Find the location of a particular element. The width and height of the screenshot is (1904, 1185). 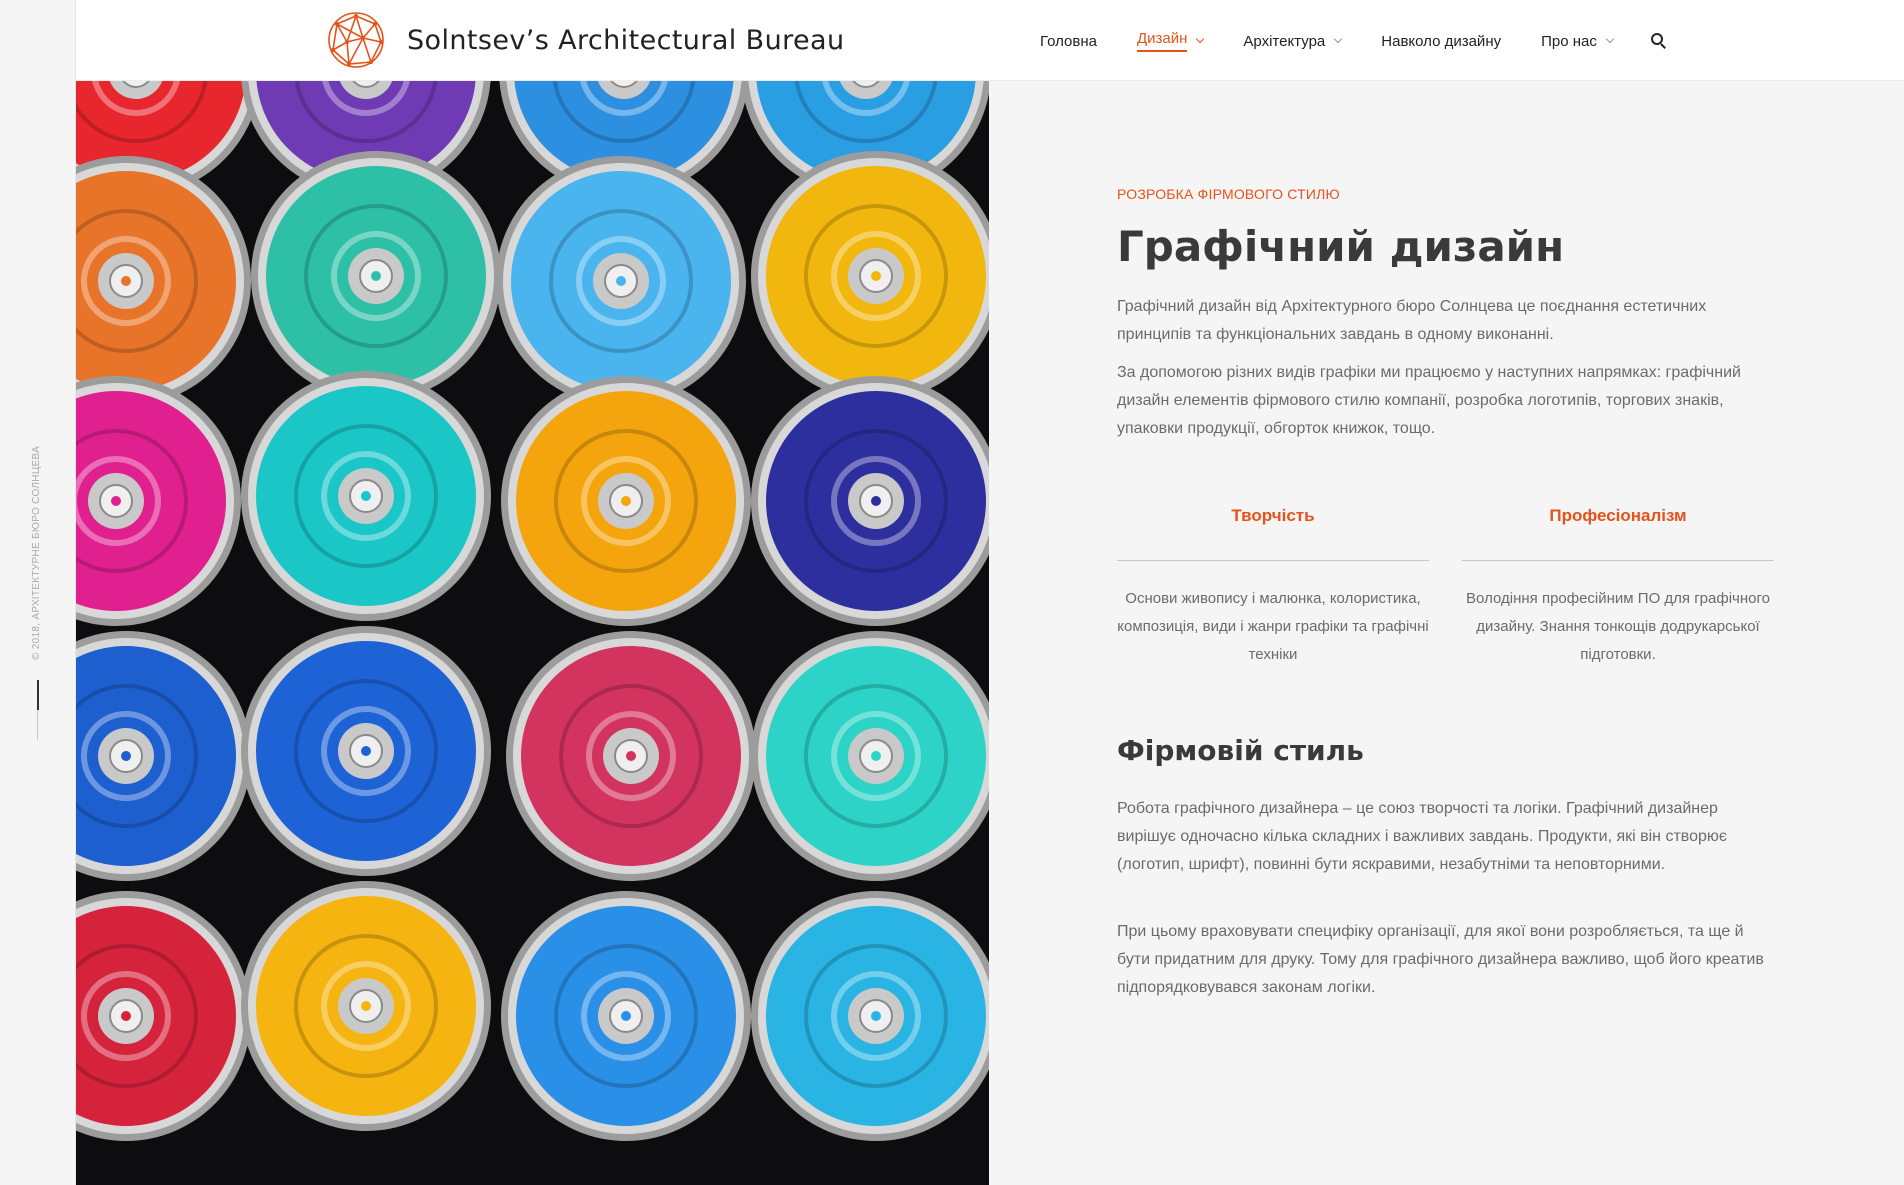

nav-item-home: Головна is located at coordinates (1068, 41).